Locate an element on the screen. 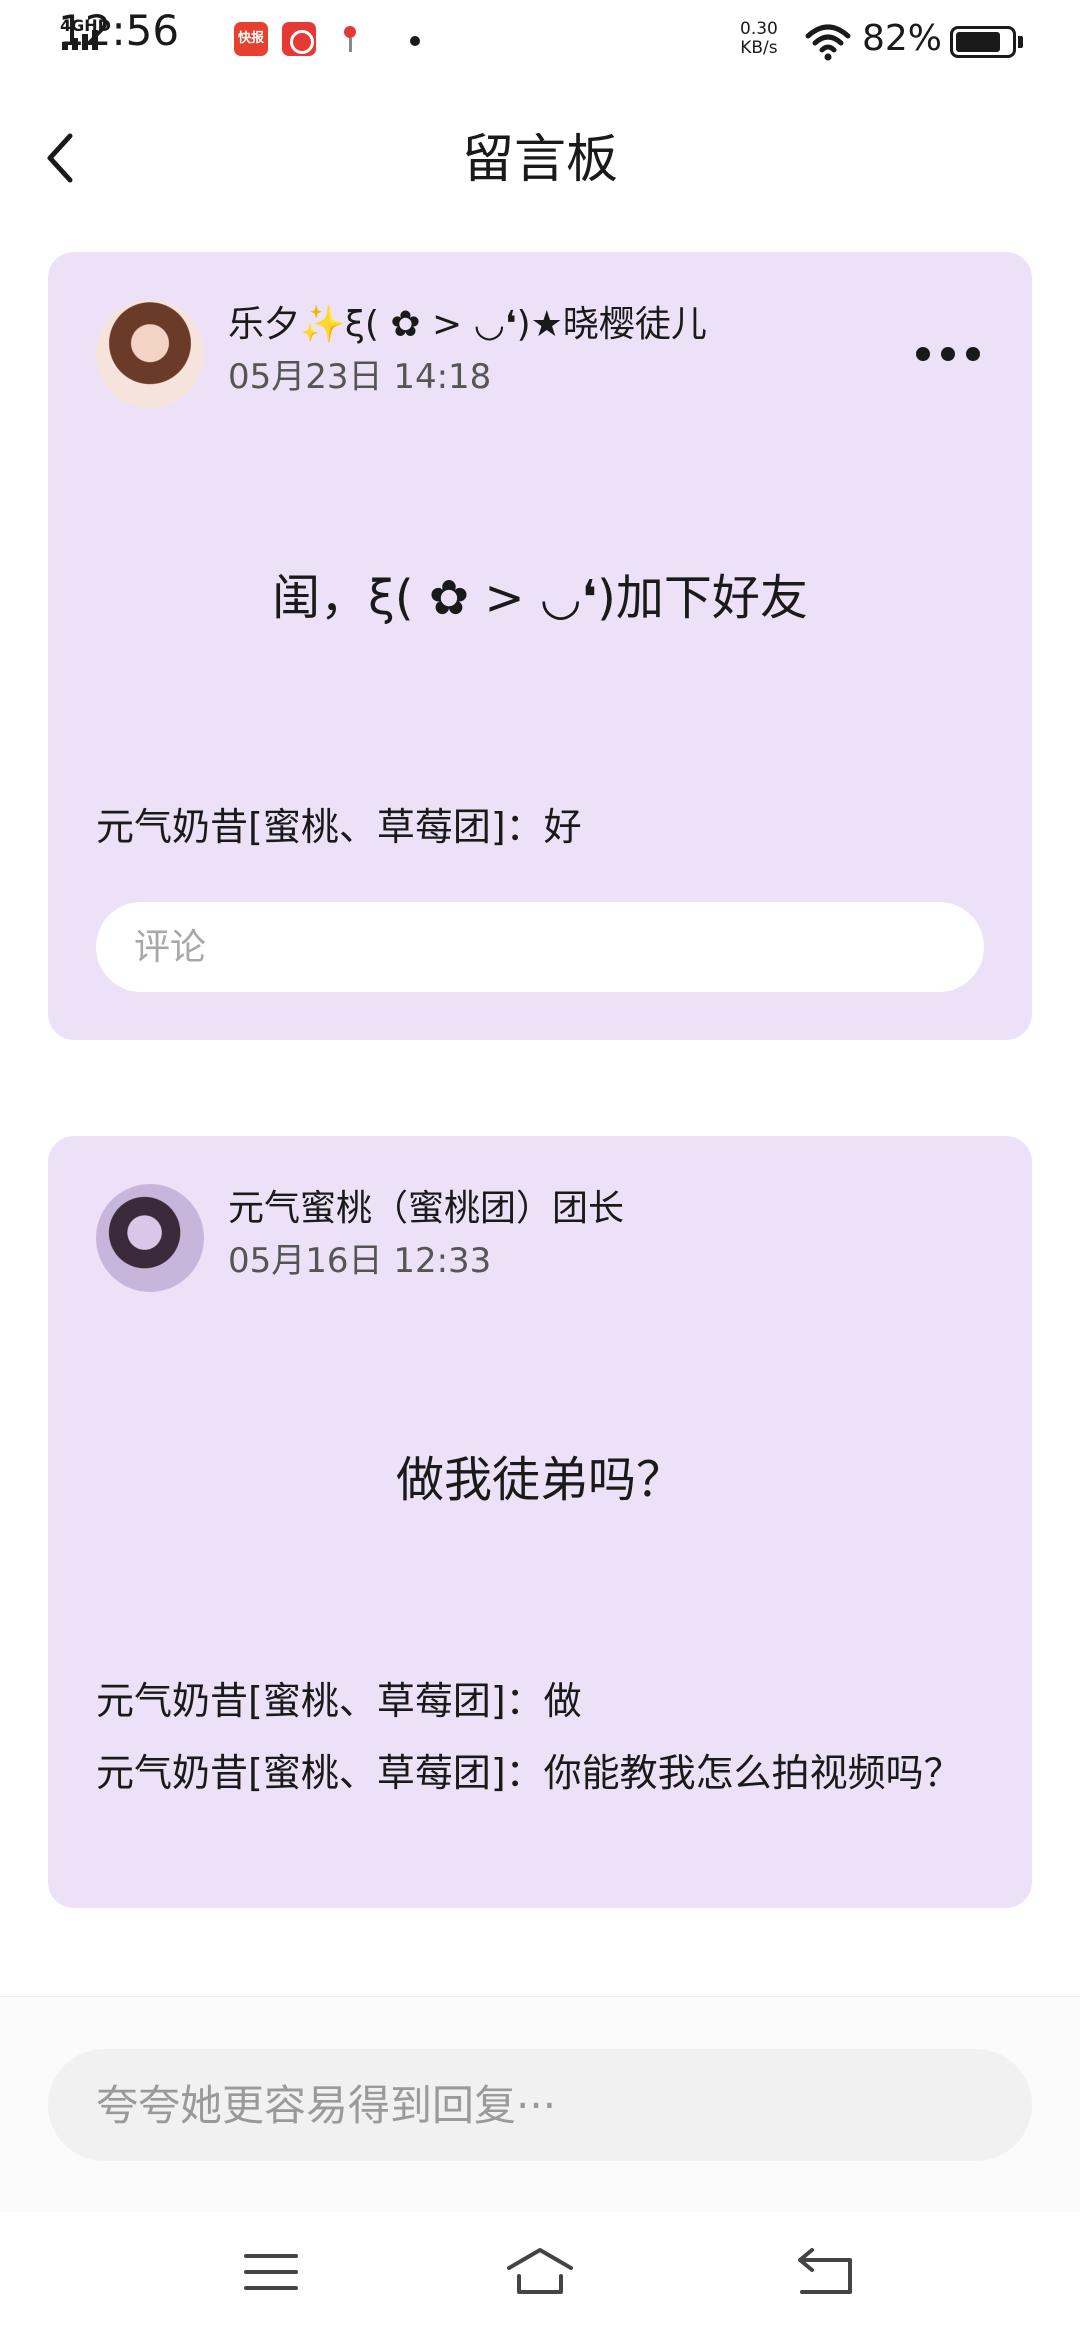  more-options-icon is located at coordinates (948, 354).